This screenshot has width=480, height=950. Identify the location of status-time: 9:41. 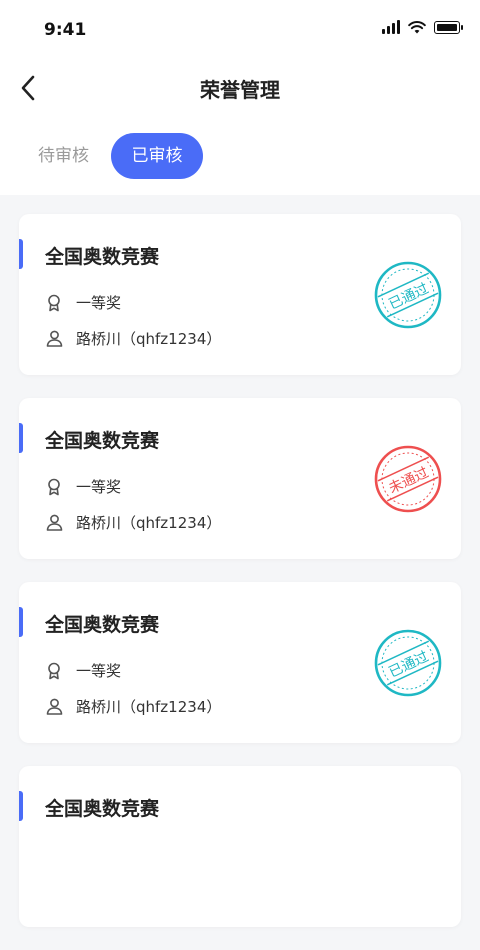
(65, 30).